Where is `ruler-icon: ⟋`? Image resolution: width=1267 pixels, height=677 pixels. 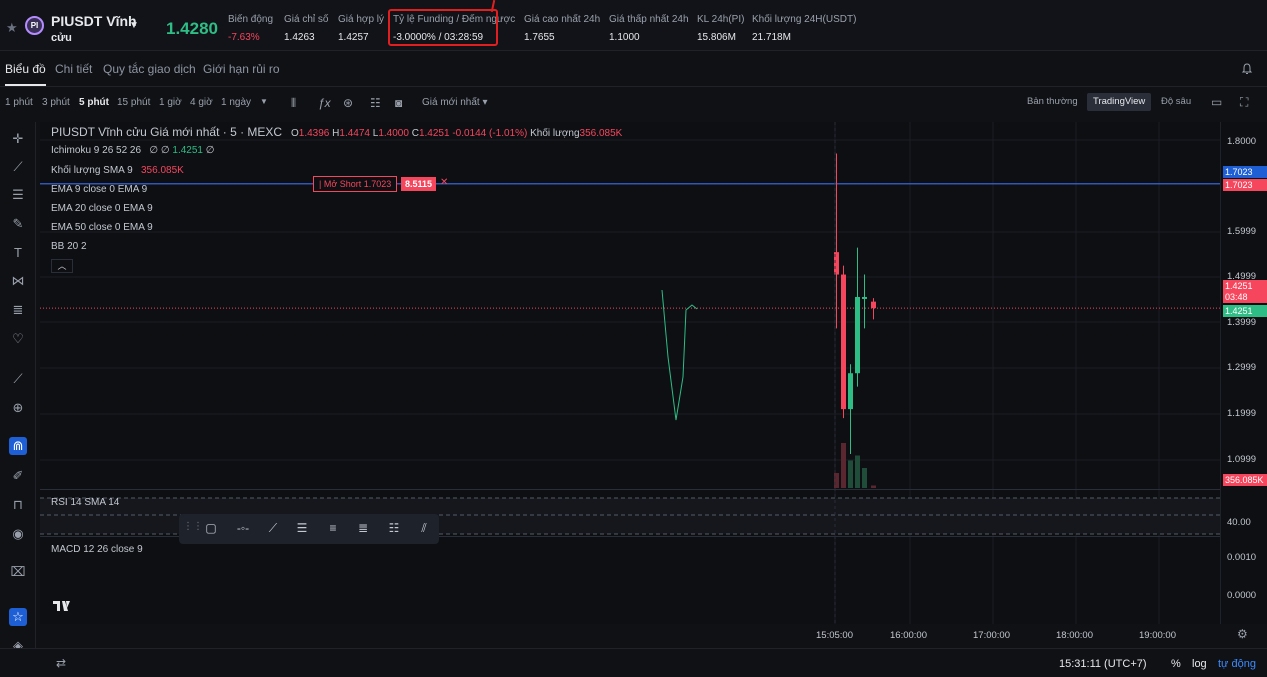
ruler-icon: ⟋ is located at coordinates (18, 379).